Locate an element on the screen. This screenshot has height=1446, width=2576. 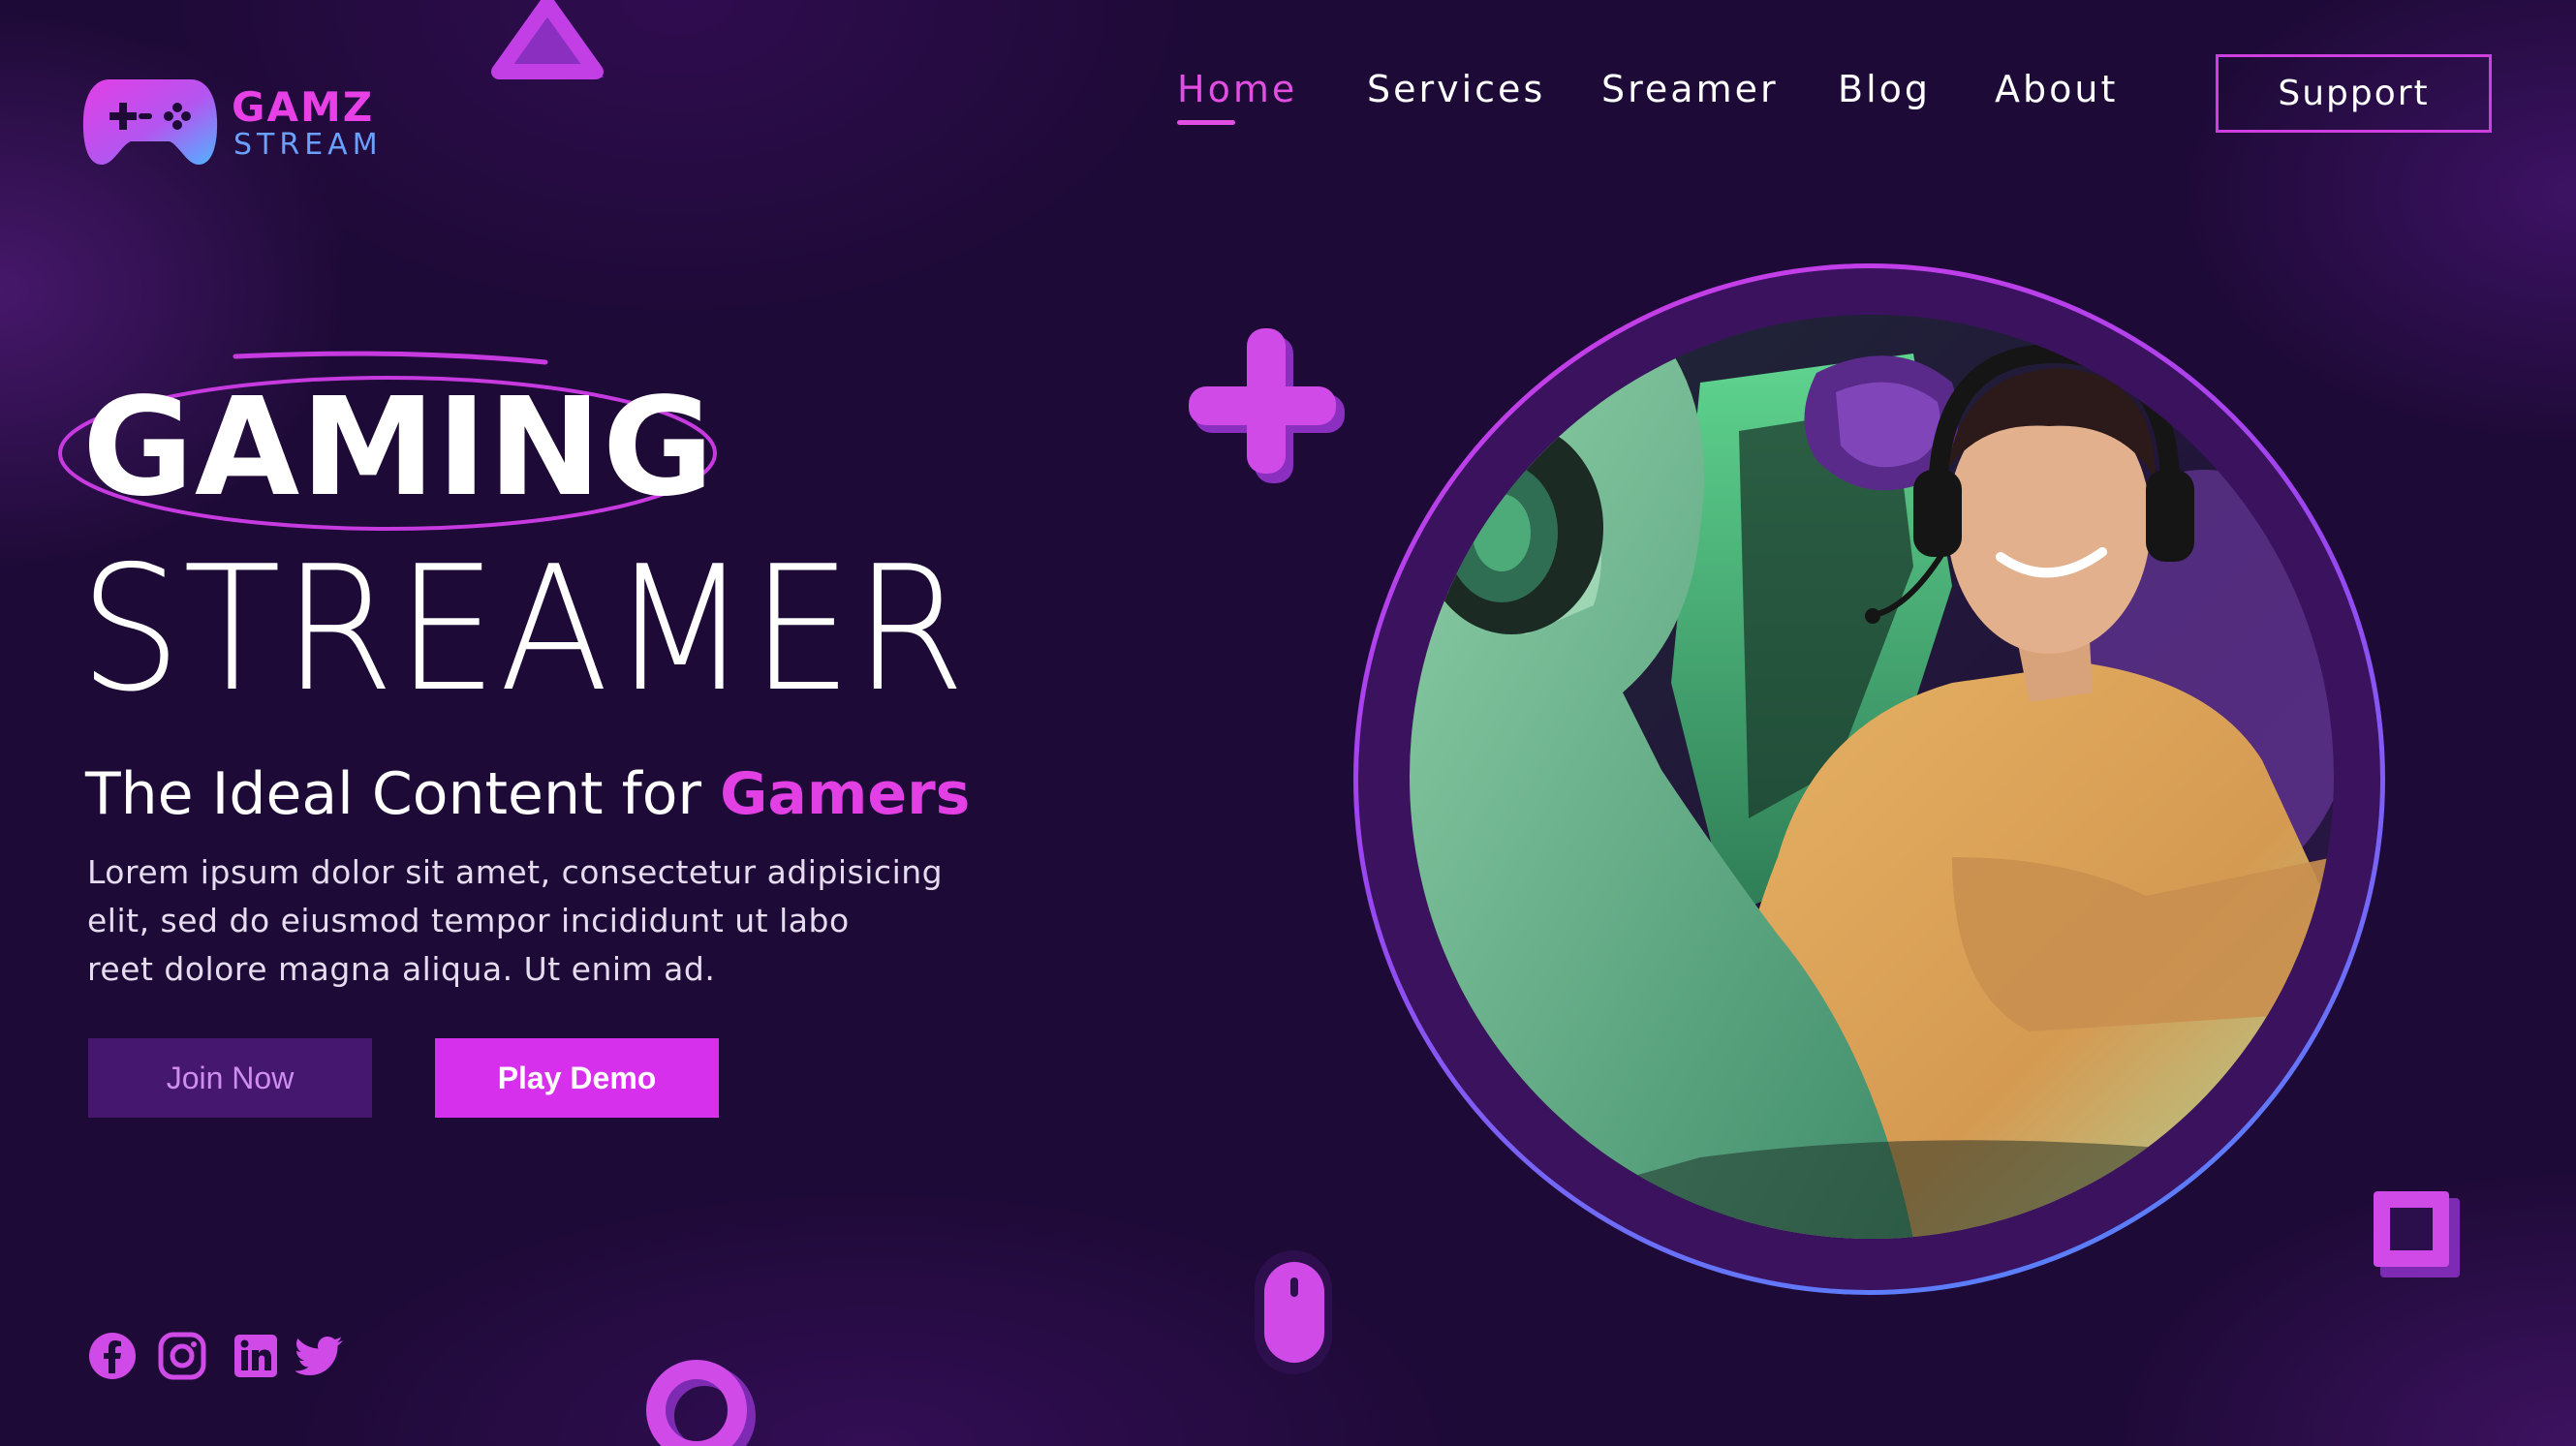
mouse-icon is located at coordinates (1293, 1312).